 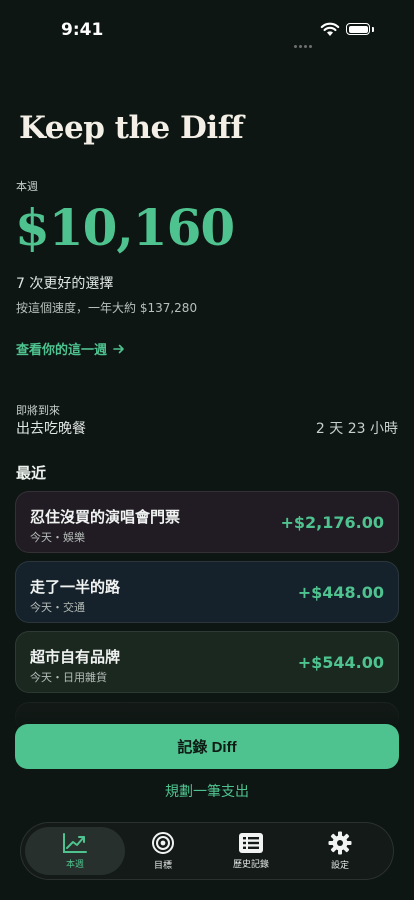 What do you see at coordinates (163, 843) in the screenshot?
I see `target-icon` at bounding box center [163, 843].